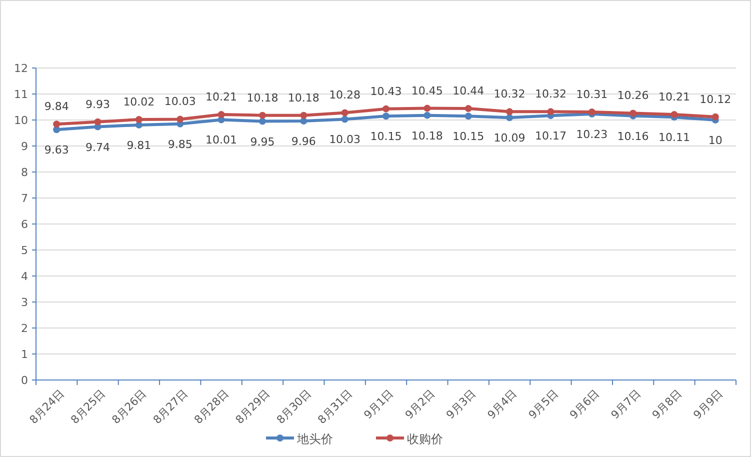 The width and height of the screenshot is (751, 457). Describe the element at coordinates (378, 404) in the screenshot. I see `x-tick-label: 9月1日` at that location.